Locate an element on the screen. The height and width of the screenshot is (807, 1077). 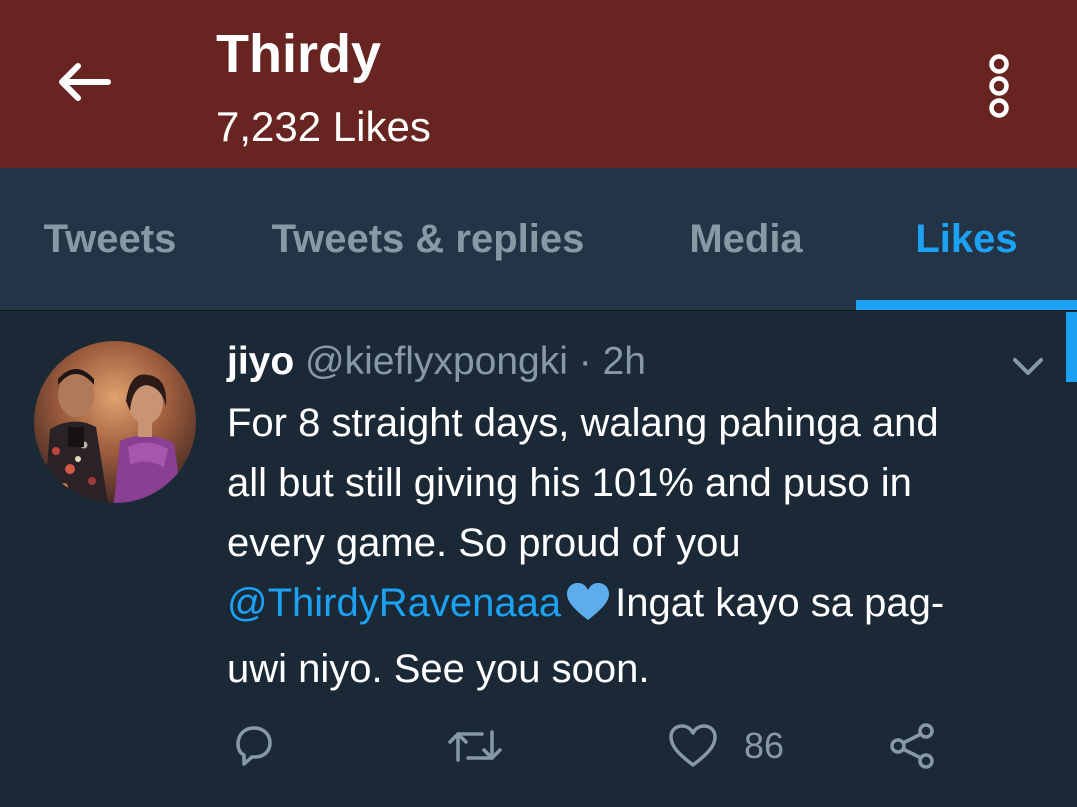
active-tab-indicator is located at coordinates (966, 305).